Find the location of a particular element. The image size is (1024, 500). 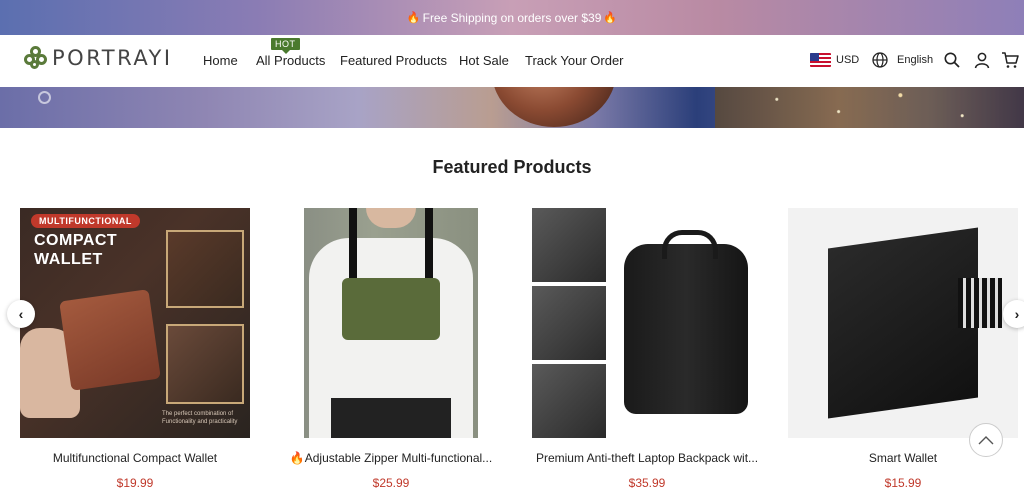

image-tag: MULTIFUNCTIONAL is located at coordinates (85, 221).